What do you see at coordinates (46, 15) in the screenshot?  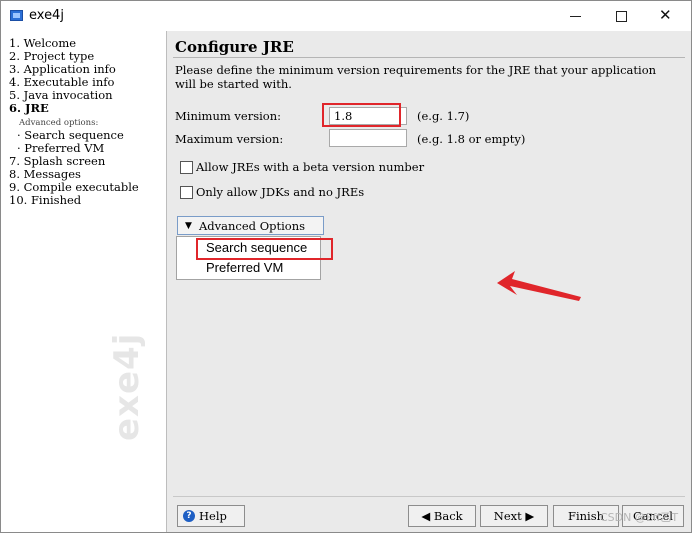 I see `window-title: exe4j` at bounding box center [46, 15].